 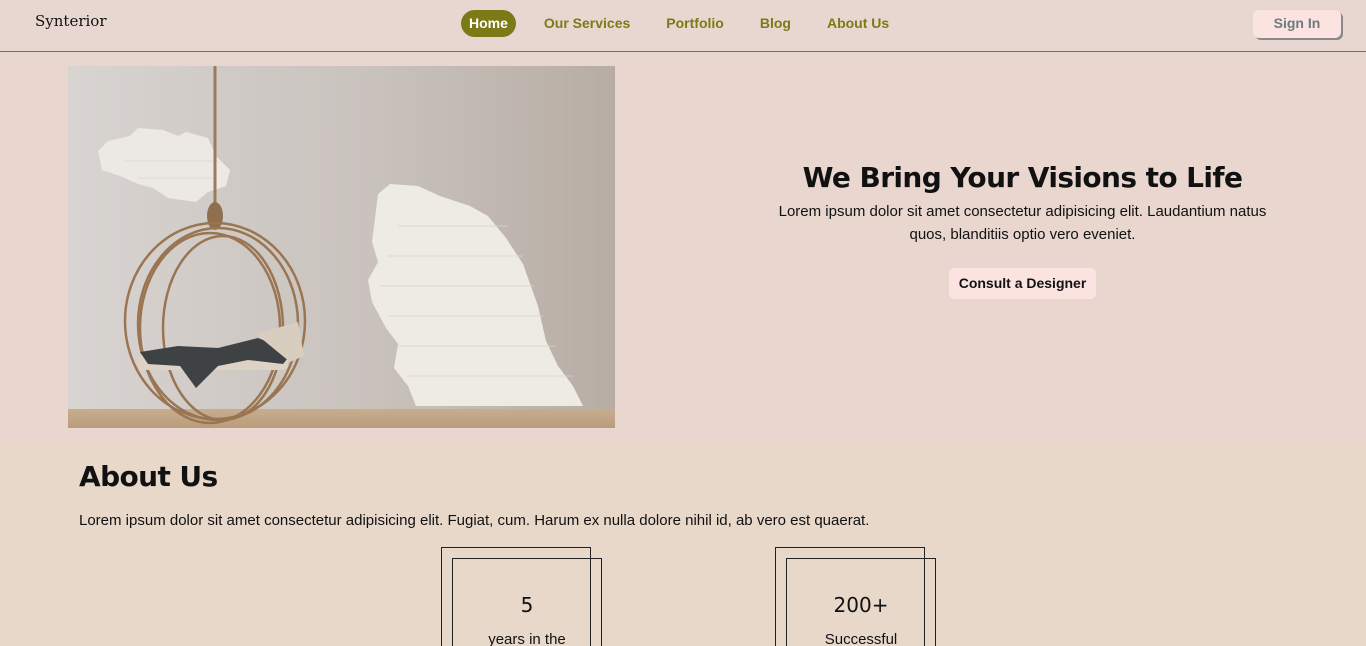 What do you see at coordinates (148, 476) in the screenshot?
I see `about-title: About Us` at bounding box center [148, 476].